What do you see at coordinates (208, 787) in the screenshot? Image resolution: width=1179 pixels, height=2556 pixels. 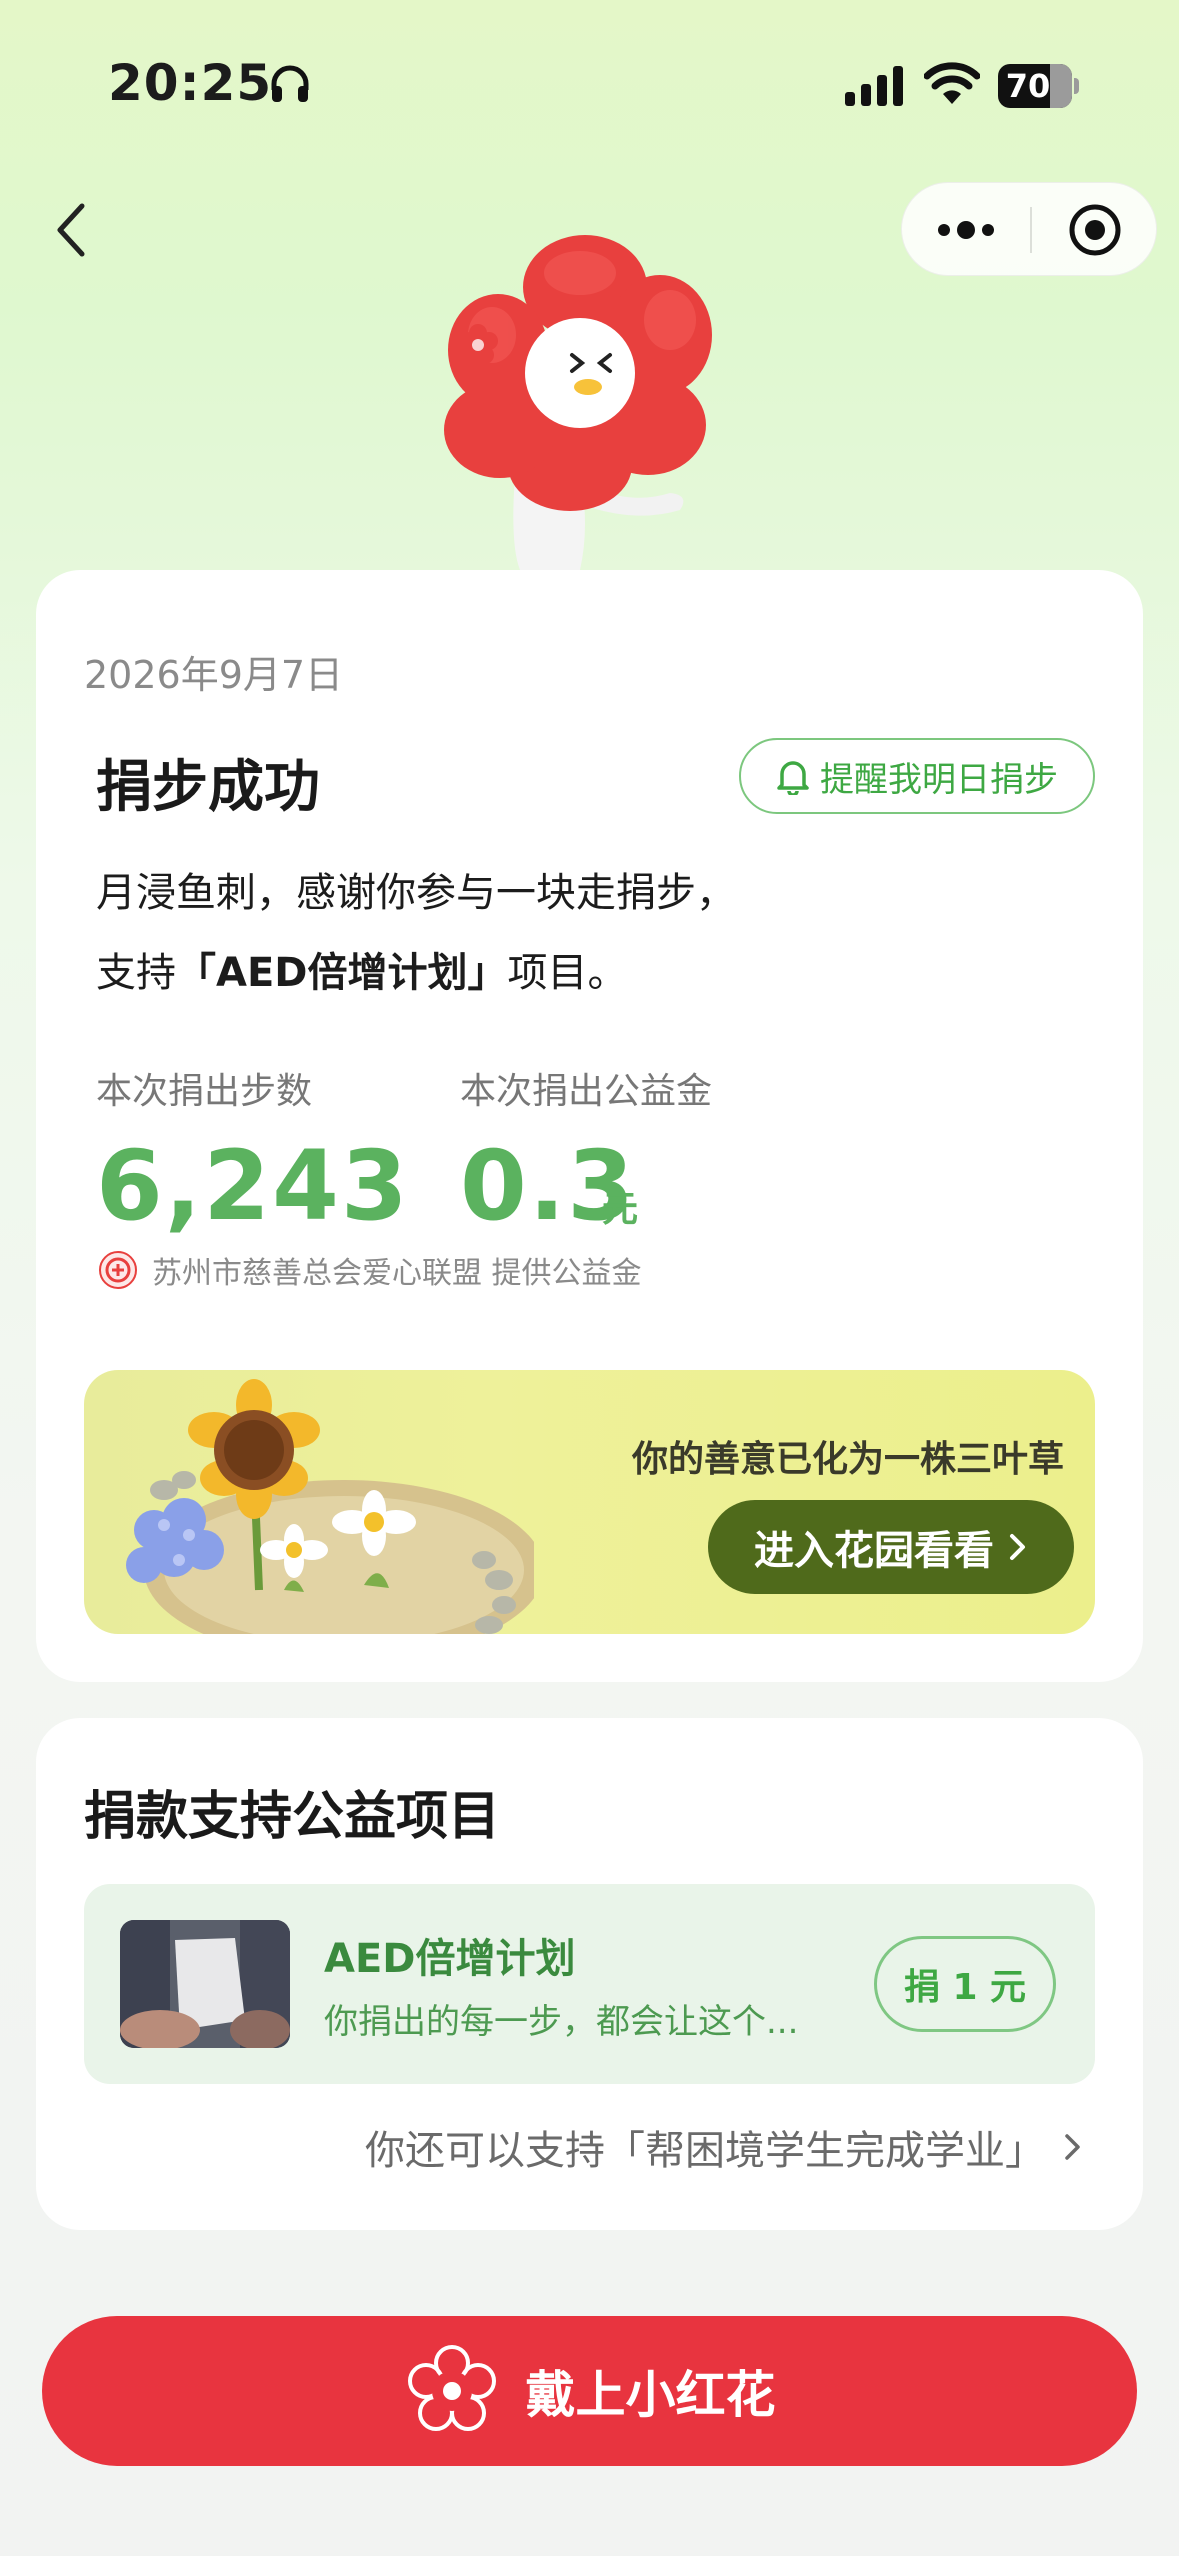 I see `result-title: 捐步成功` at bounding box center [208, 787].